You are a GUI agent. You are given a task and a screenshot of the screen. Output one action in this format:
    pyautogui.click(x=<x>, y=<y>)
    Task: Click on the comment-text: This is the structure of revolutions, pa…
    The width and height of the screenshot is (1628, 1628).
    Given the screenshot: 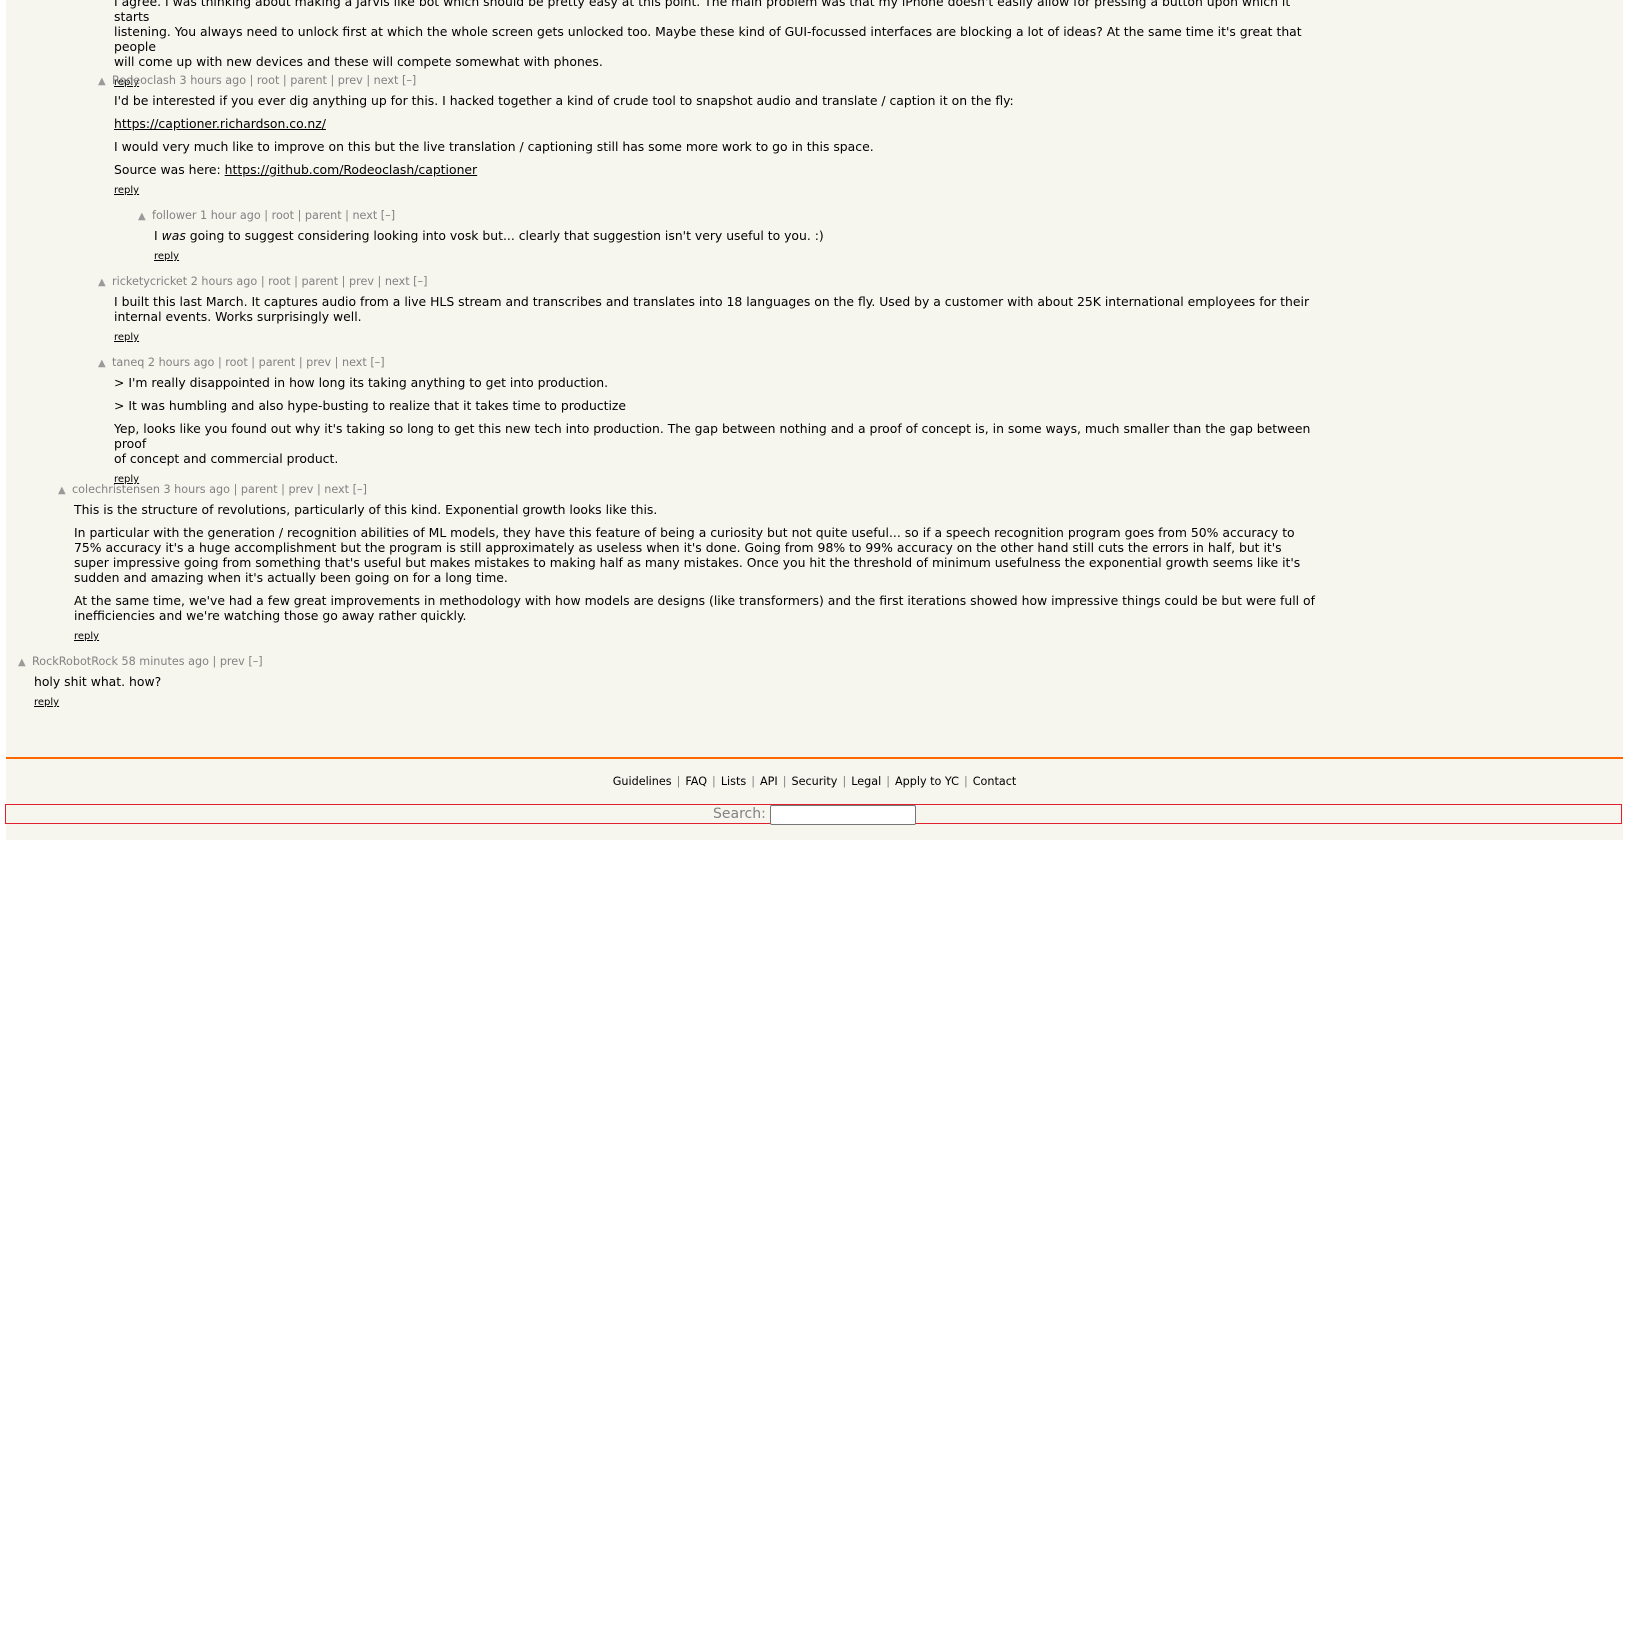 What is the action you would take?
    pyautogui.click(x=694, y=562)
    